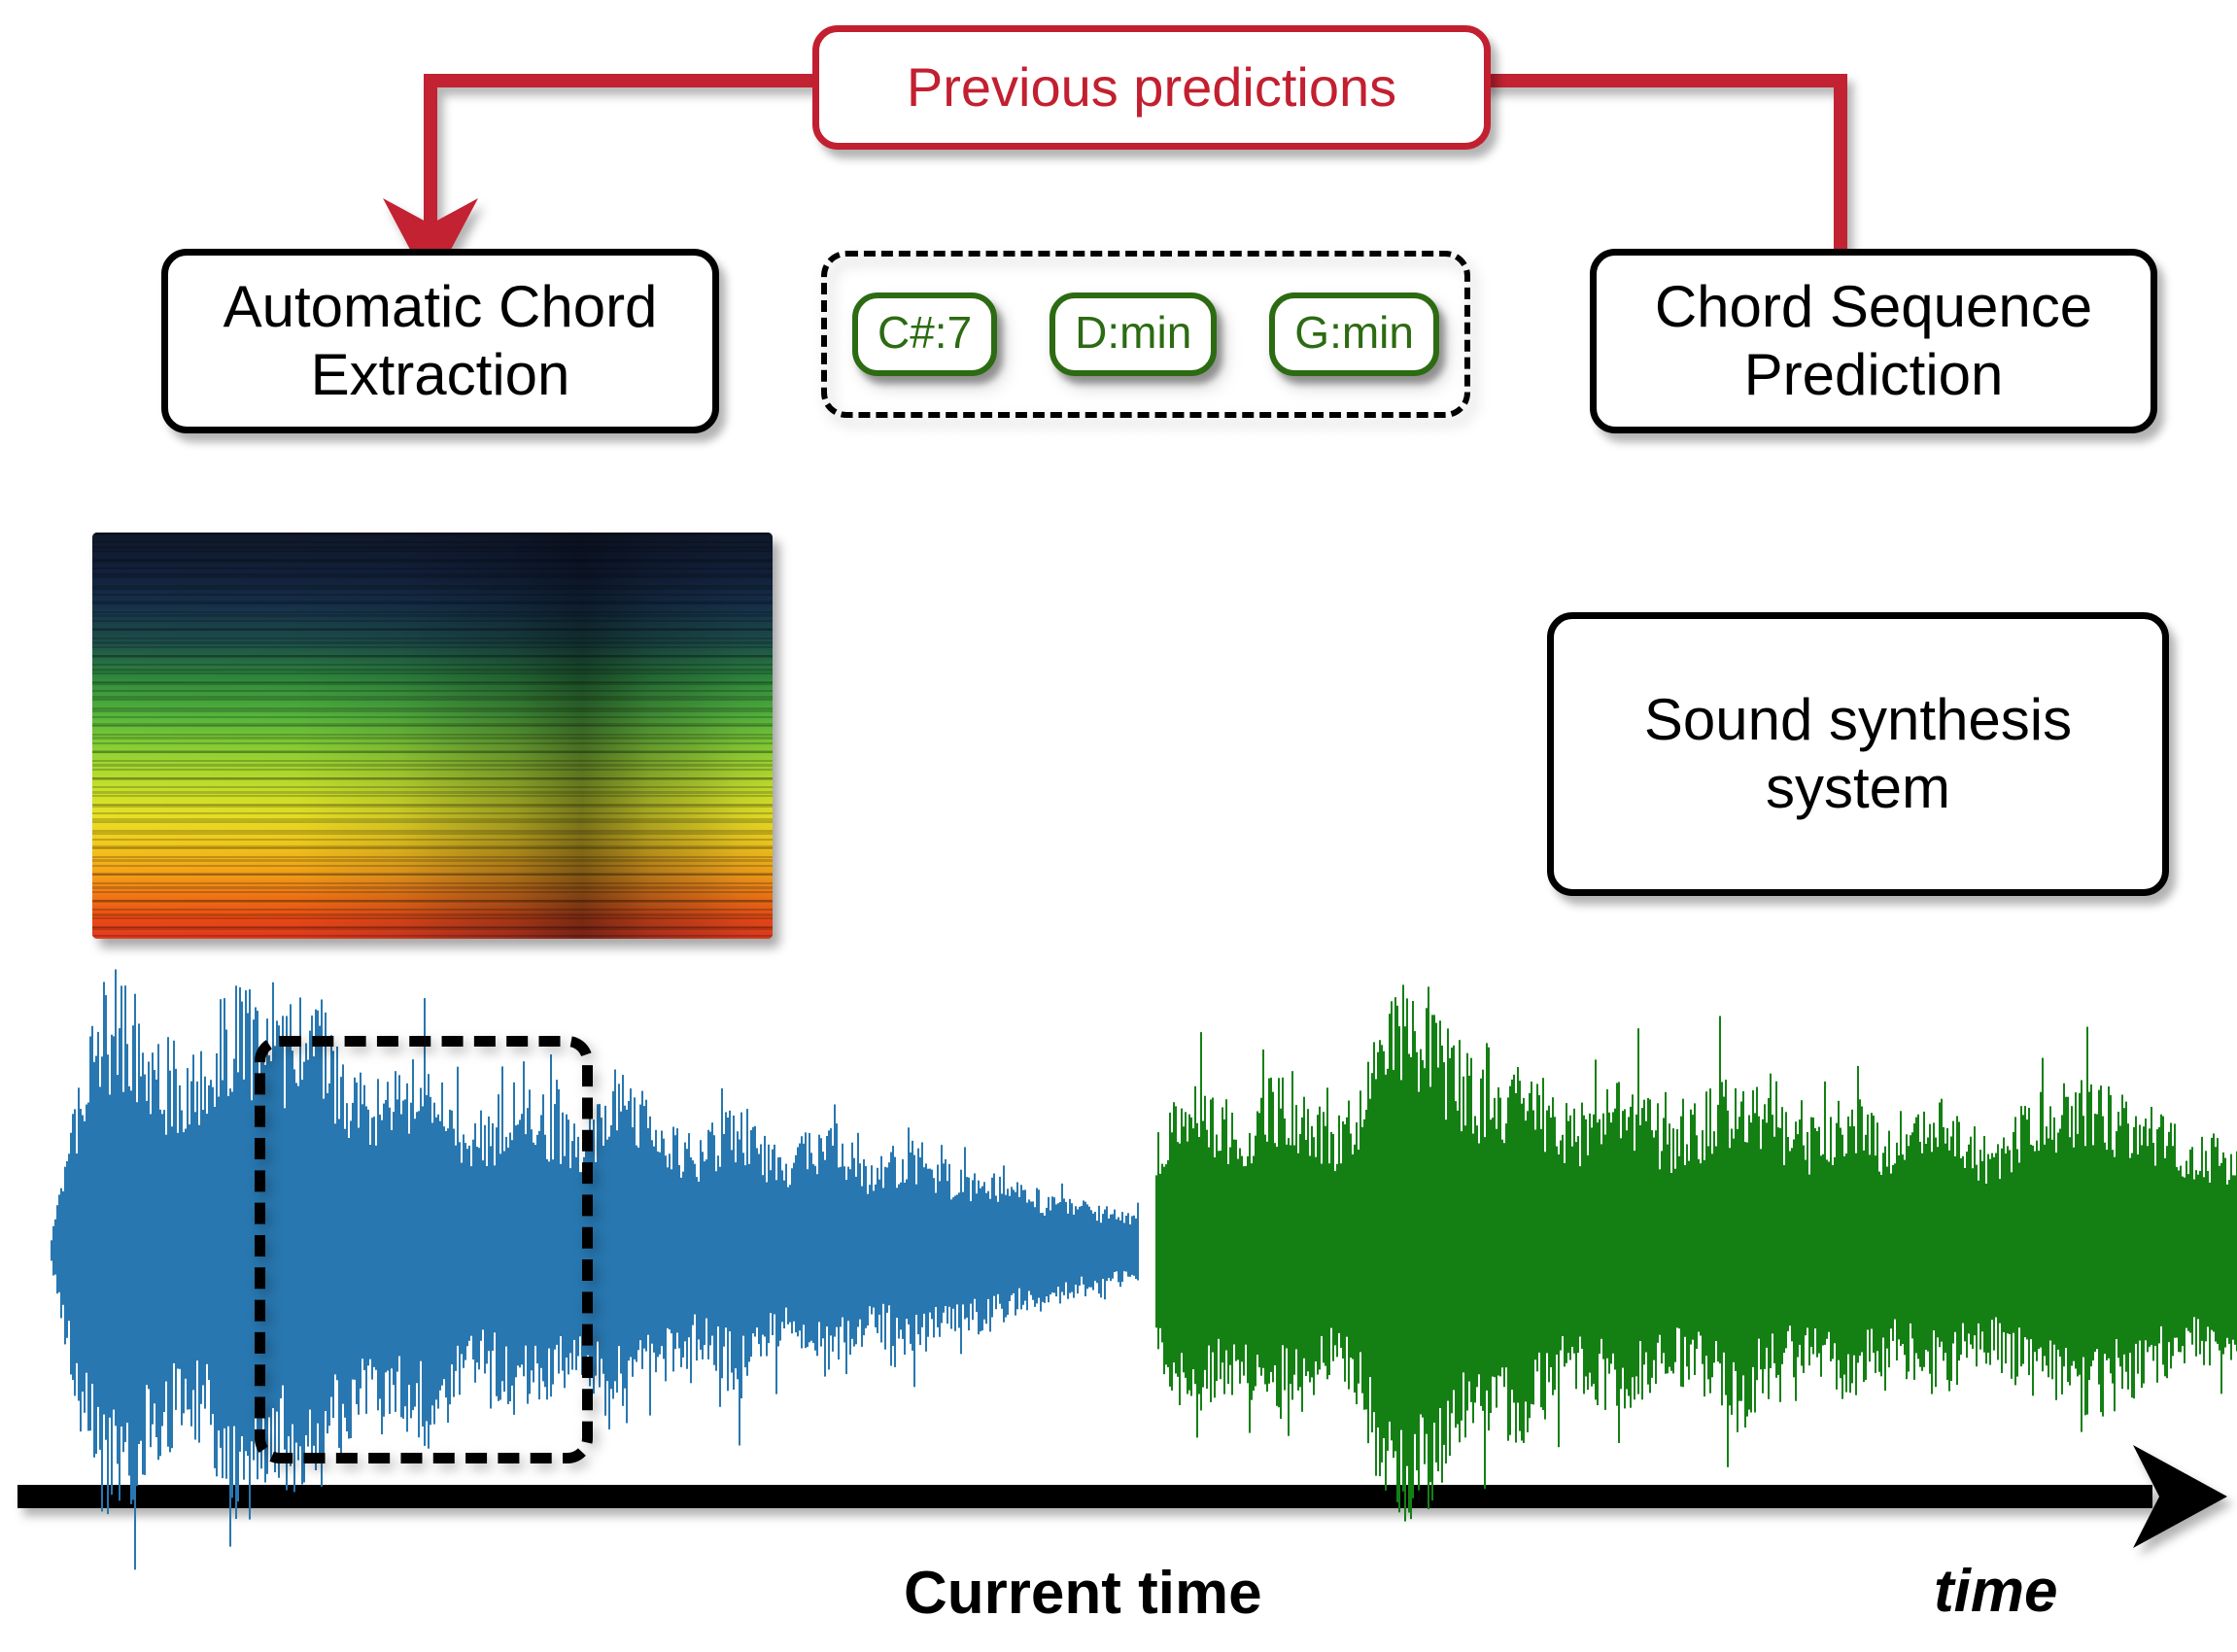 Image resolution: width=2237 pixels, height=1652 pixels. What do you see at coordinates (1354, 335) in the screenshot?
I see `chord-chip-3: G:min` at bounding box center [1354, 335].